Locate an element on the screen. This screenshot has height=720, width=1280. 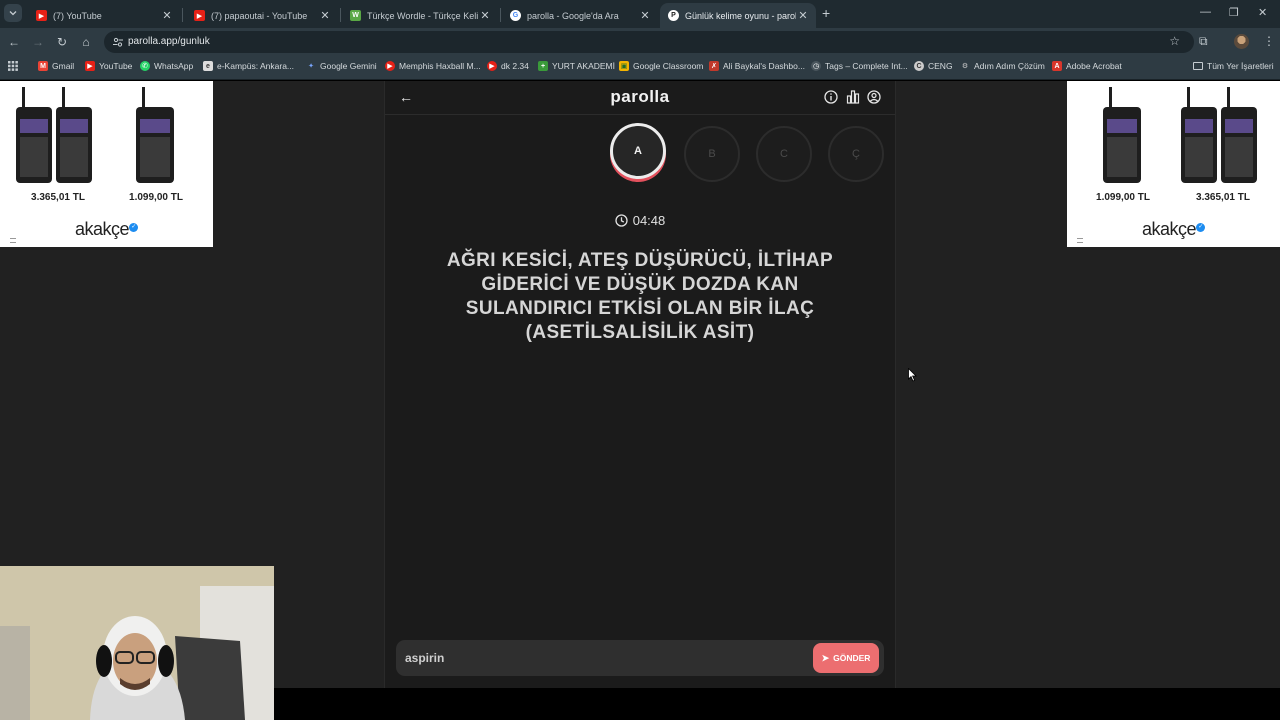
reload-icon: ↻ is located at coordinates (62, 42).